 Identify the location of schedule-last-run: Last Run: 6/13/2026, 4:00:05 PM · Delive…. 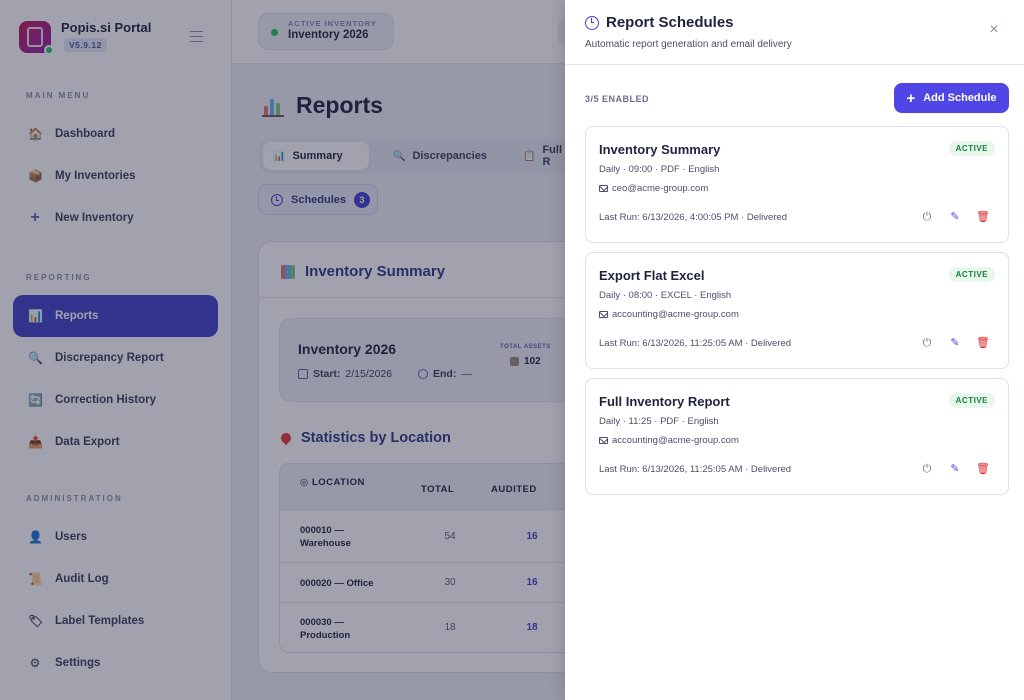
(693, 217).